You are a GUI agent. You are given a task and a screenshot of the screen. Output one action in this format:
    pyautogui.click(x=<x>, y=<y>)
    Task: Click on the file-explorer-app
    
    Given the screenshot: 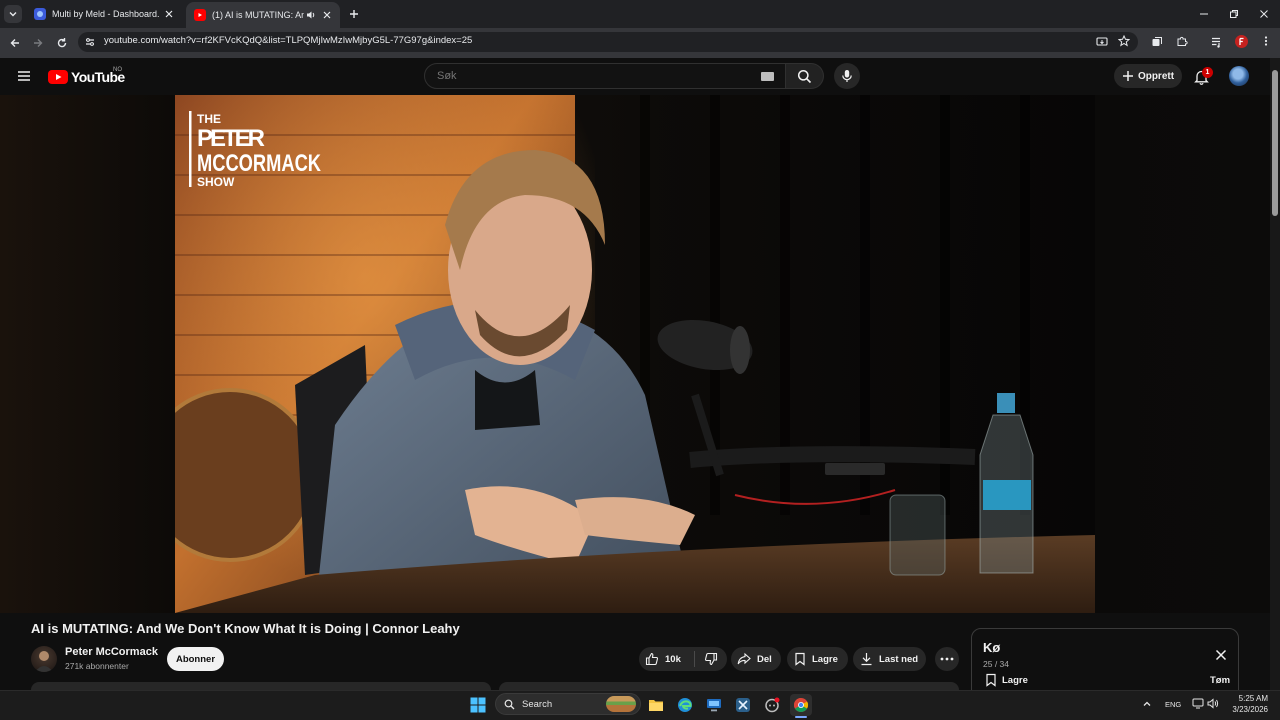 What is the action you would take?
    pyautogui.click(x=656, y=705)
    